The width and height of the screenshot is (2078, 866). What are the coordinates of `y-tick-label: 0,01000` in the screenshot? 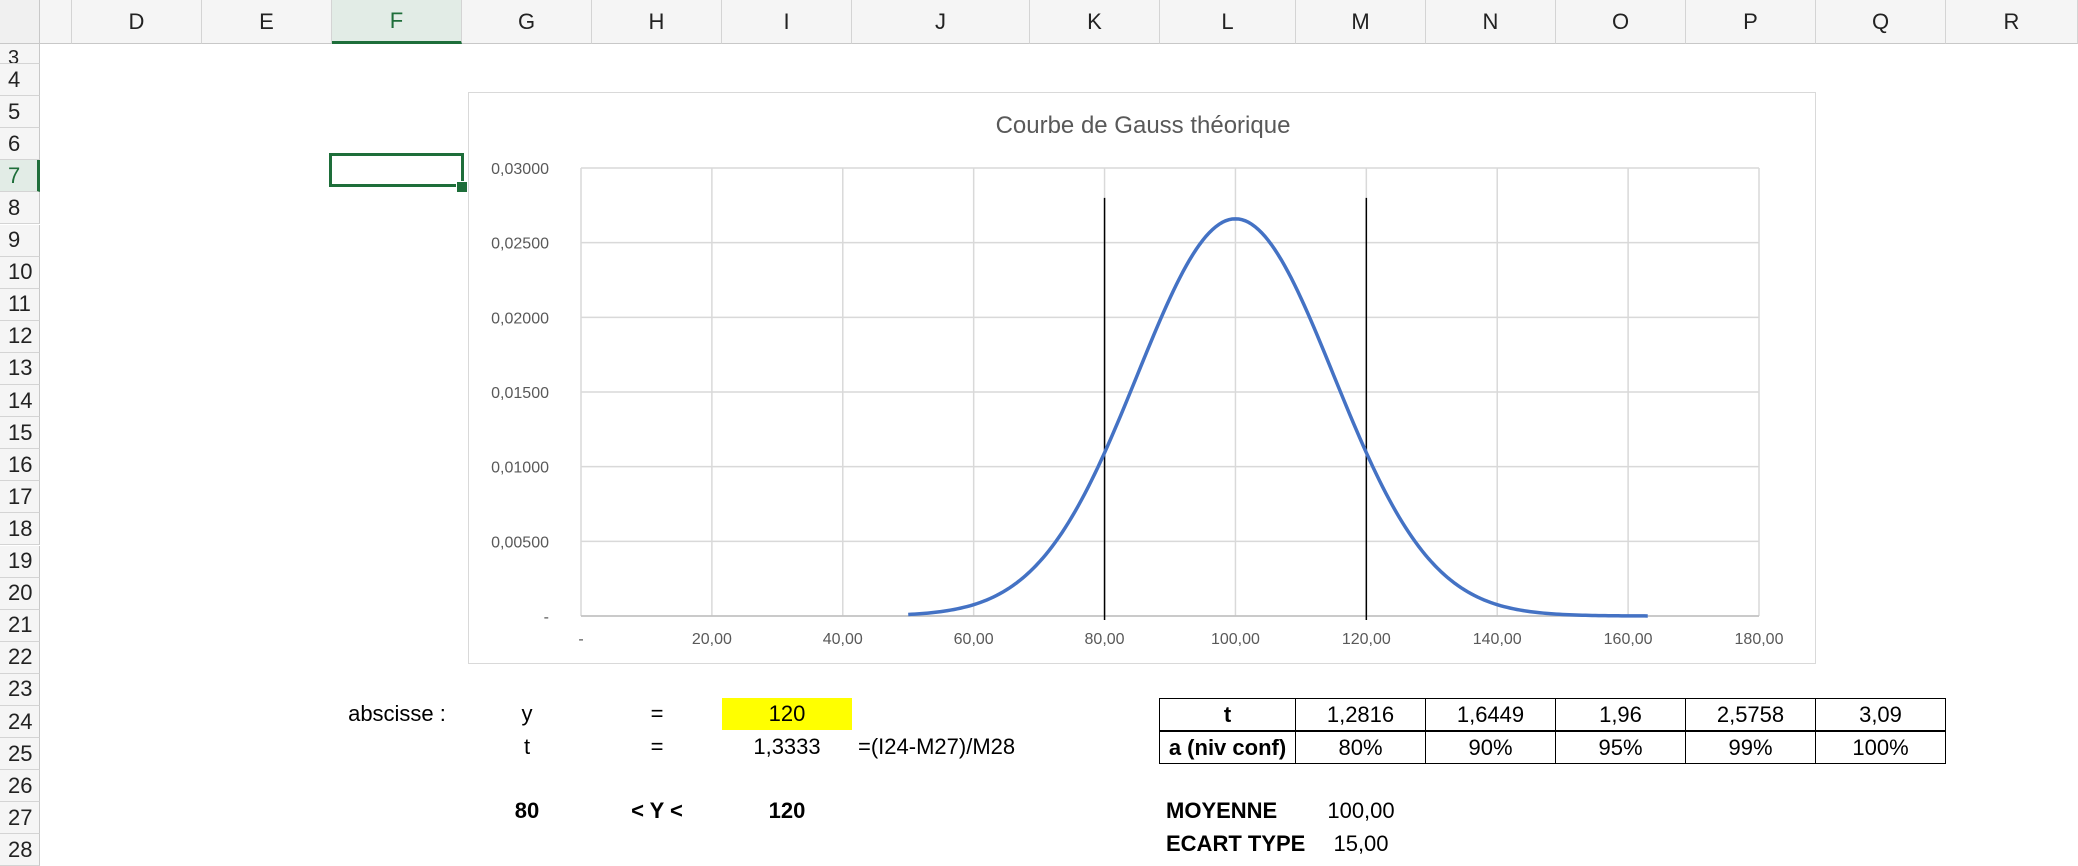 It's located at (520, 468).